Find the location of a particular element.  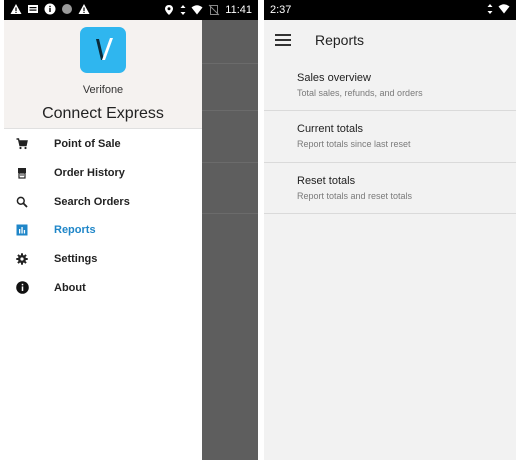

menu-item-order-history: Order History is located at coordinates (103, 173).